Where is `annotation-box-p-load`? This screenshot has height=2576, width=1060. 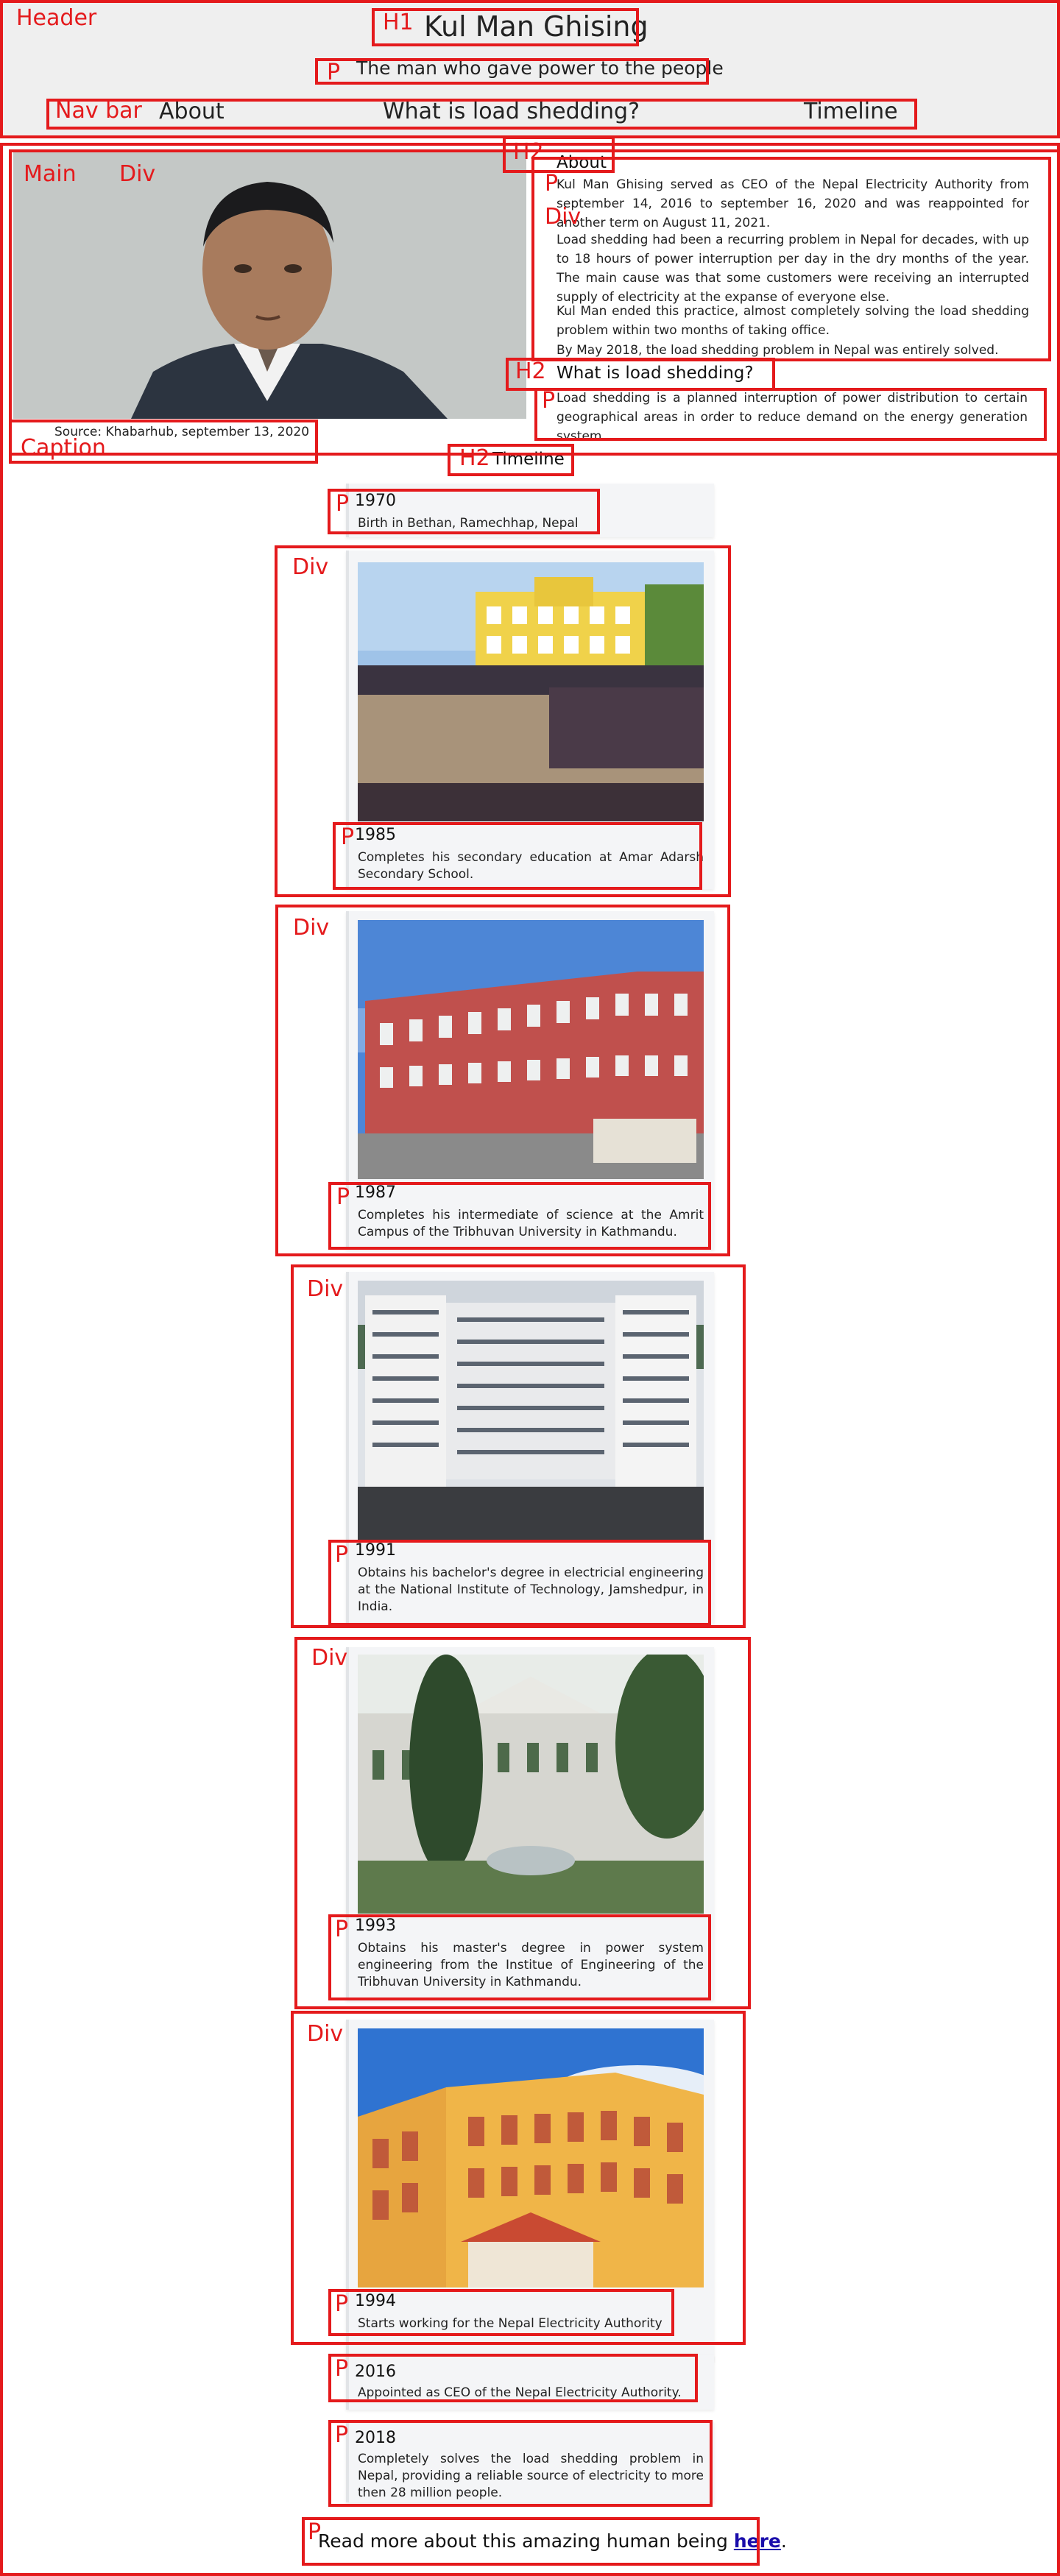 annotation-box-p-load is located at coordinates (790, 414).